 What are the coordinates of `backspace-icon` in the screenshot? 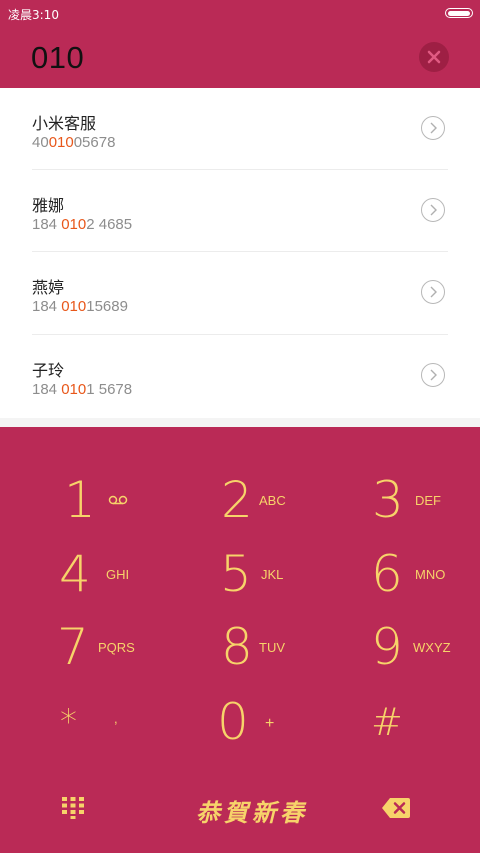 It's located at (396, 808).